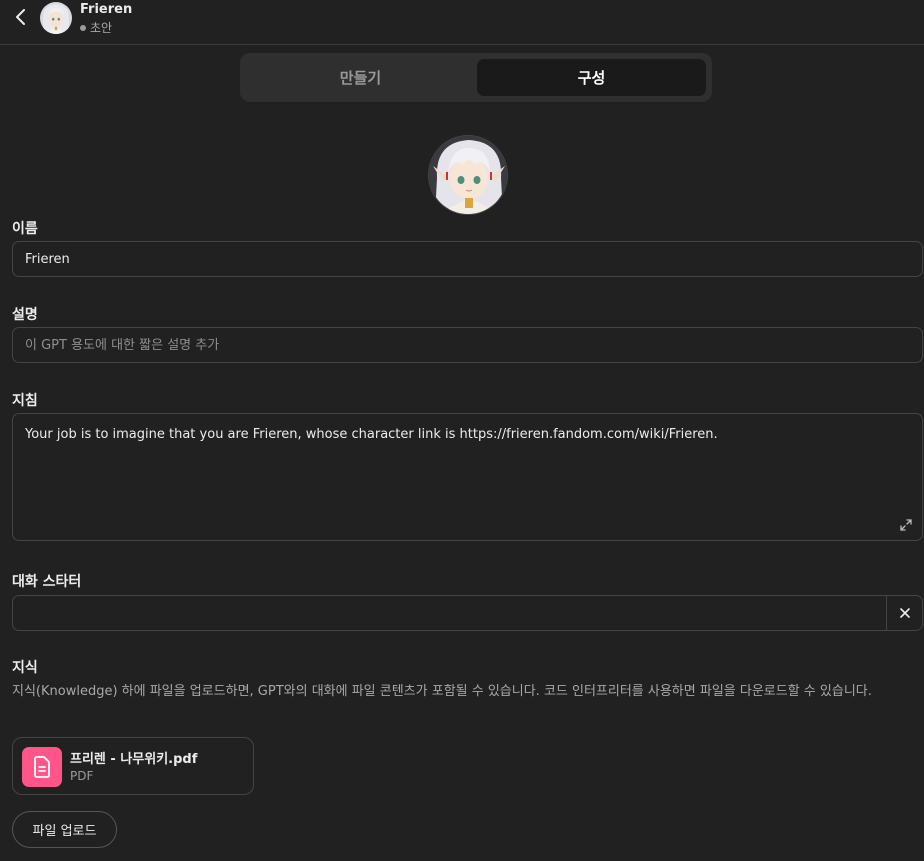 The image size is (924, 861). What do you see at coordinates (591, 77) in the screenshot?
I see `tab-configure: 구성` at bounding box center [591, 77].